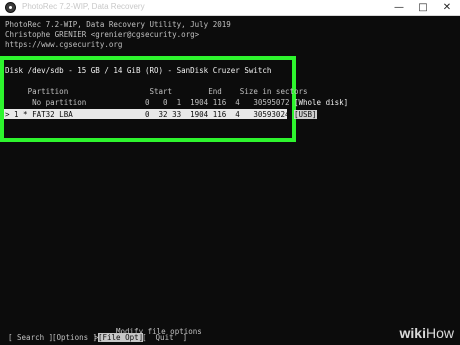 This screenshot has width=460, height=345. I want to click on watermark-how: How, so click(439, 333).